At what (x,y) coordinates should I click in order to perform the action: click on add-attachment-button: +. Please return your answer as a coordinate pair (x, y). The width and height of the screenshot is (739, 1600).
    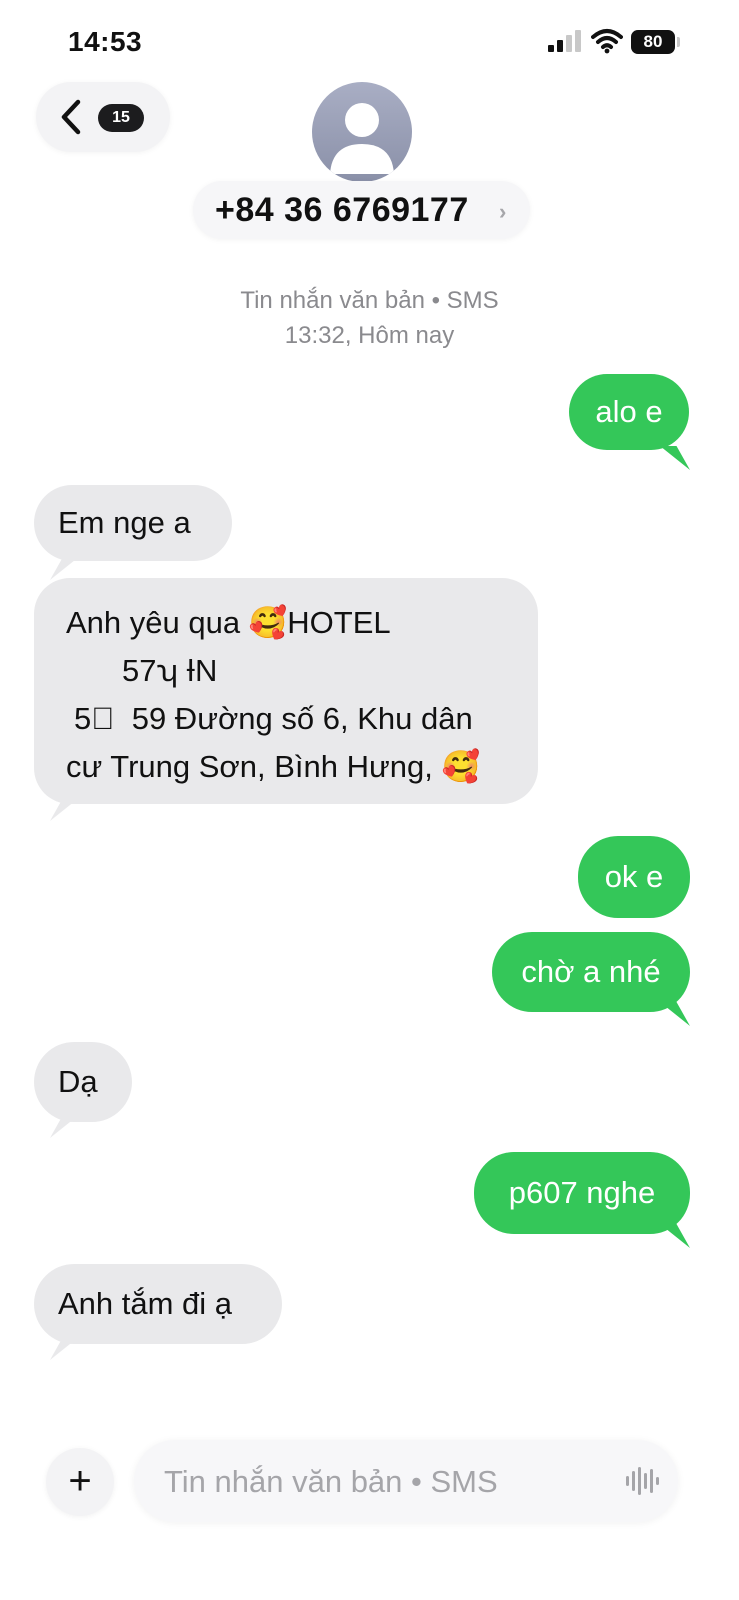
    Looking at the image, I should click on (80, 1482).